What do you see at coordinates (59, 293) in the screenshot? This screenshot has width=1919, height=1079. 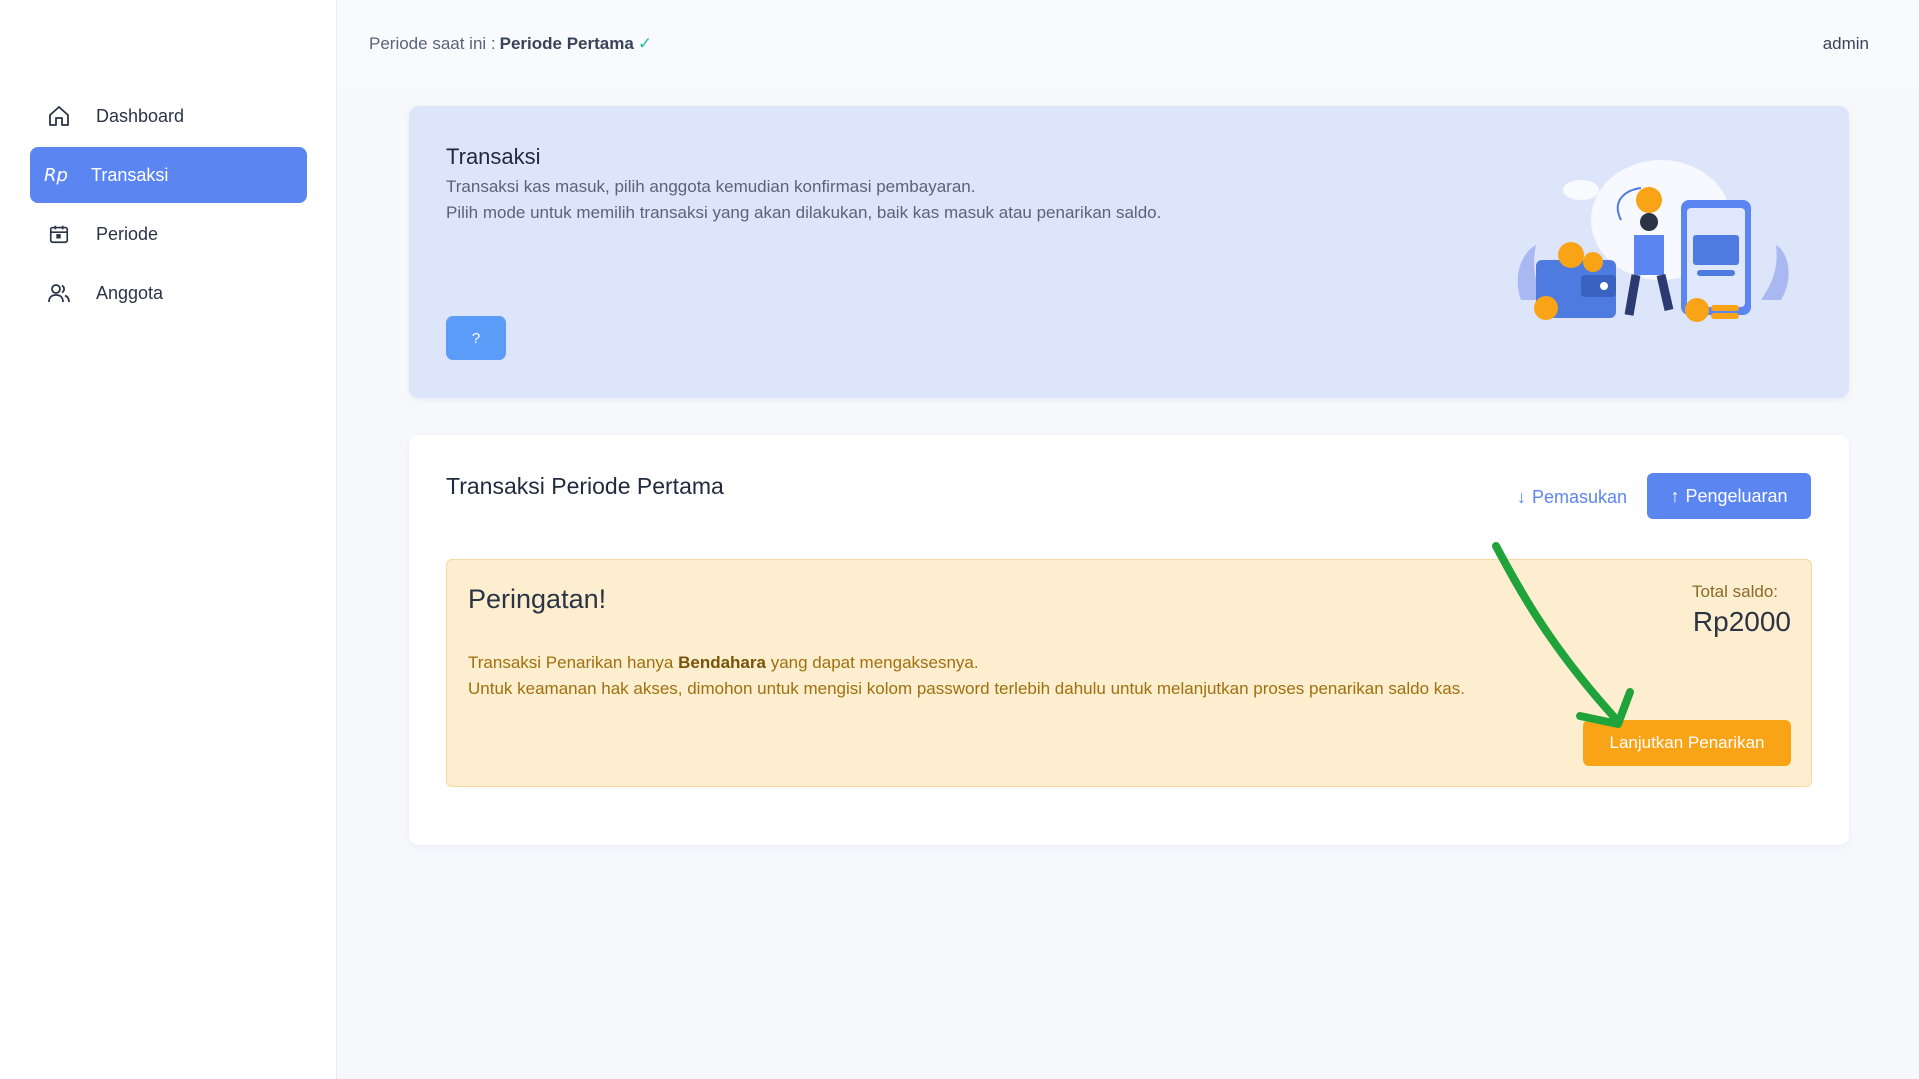 I see `users-icon` at bounding box center [59, 293].